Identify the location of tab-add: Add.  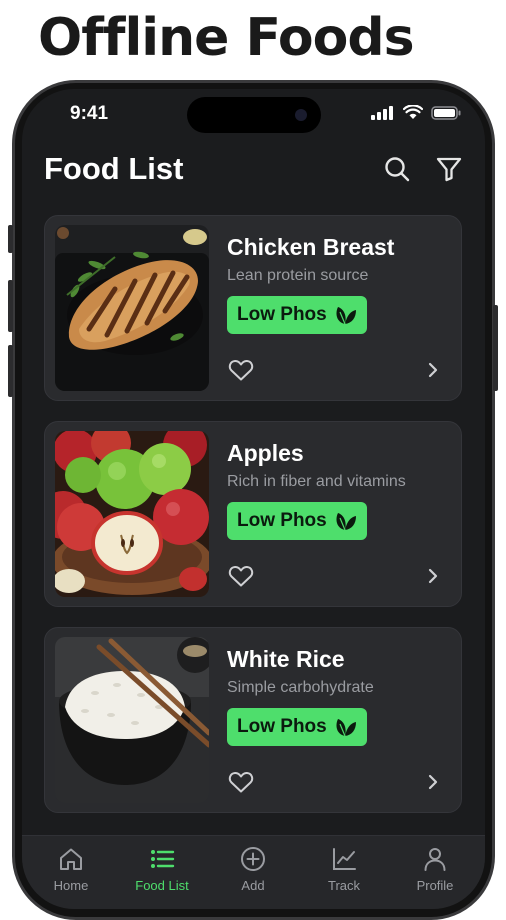
(253, 869).